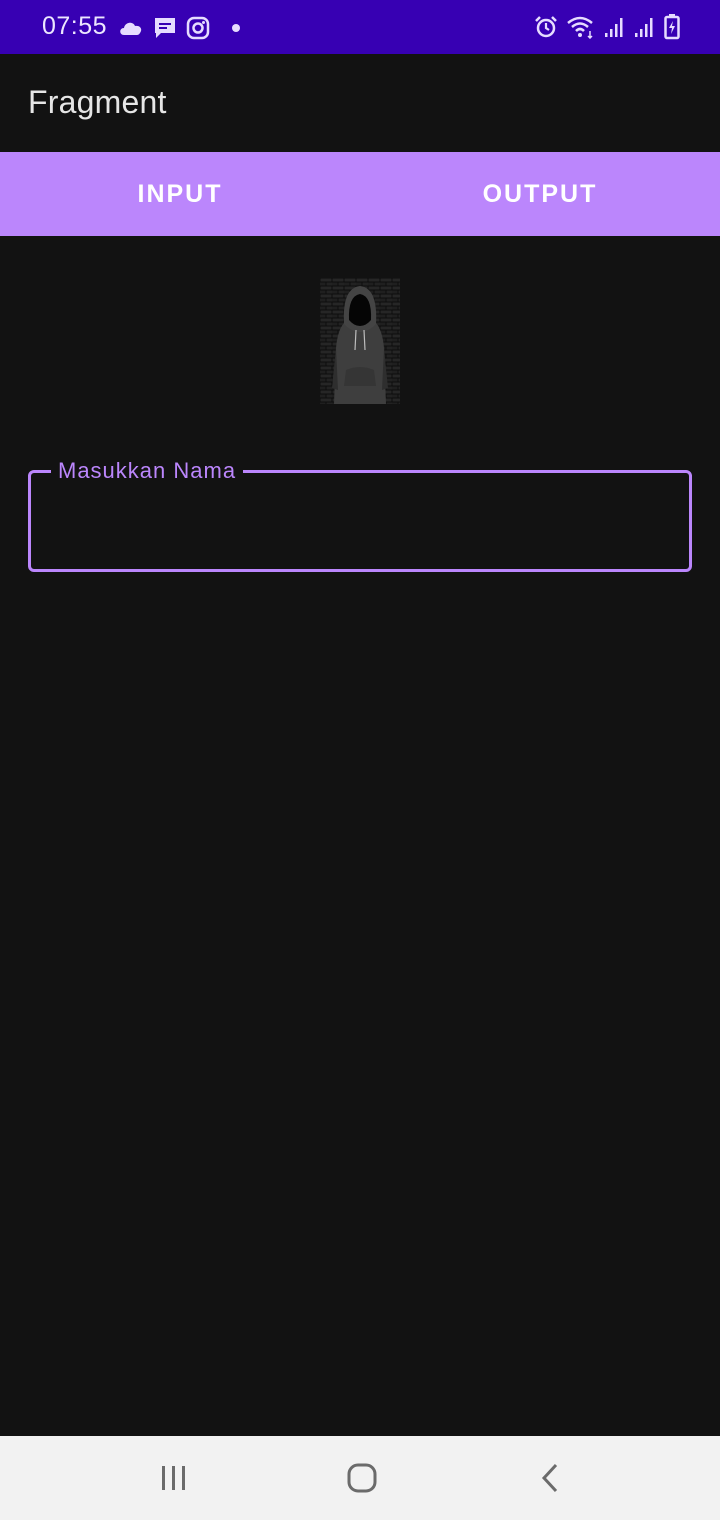  I want to click on alarm-icon, so click(546, 27).